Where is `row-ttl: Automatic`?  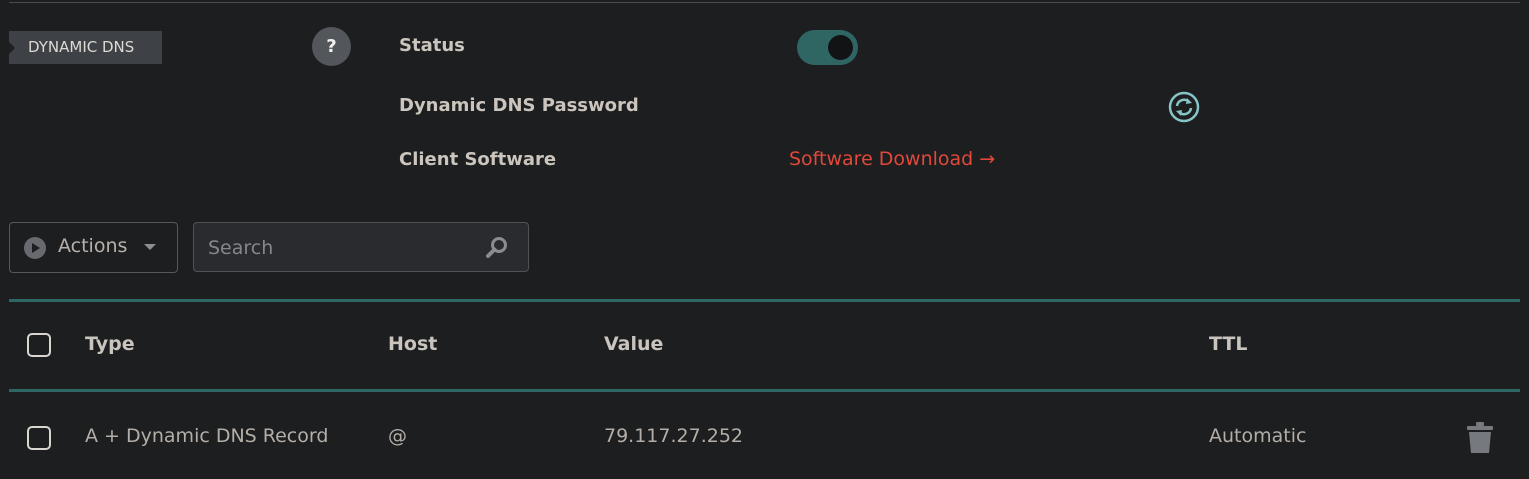
row-ttl: Automatic is located at coordinates (1258, 436).